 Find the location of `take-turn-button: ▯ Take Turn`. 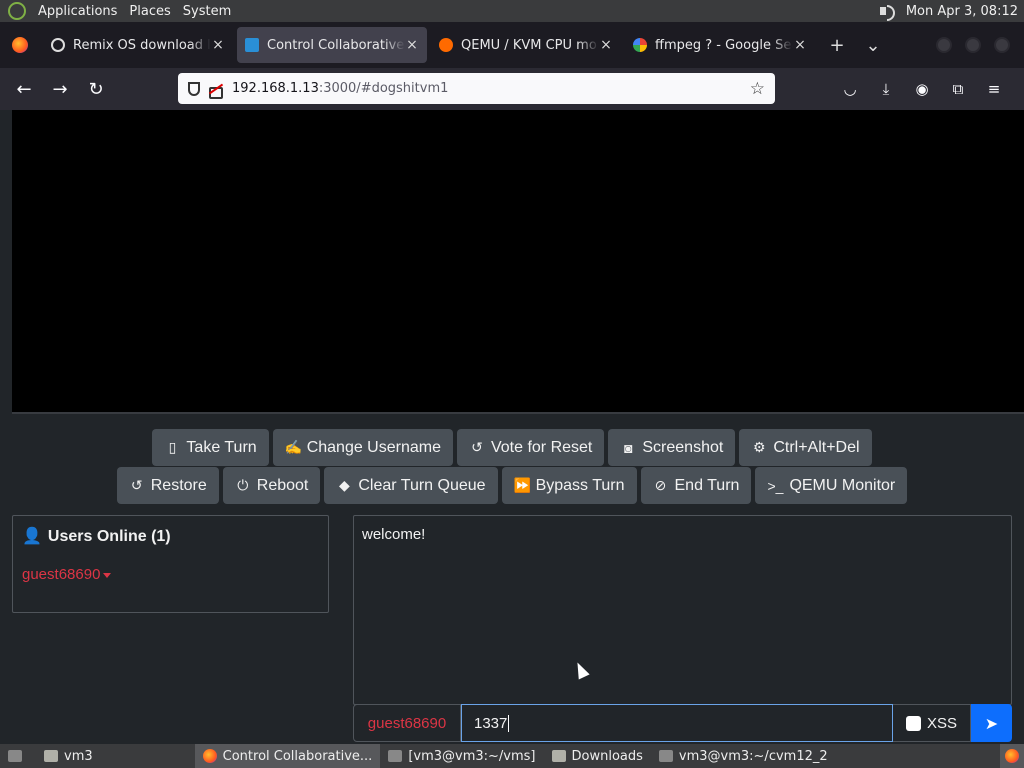

take-turn-button: ▯ Take Turn is located at coordinates (210, 447).